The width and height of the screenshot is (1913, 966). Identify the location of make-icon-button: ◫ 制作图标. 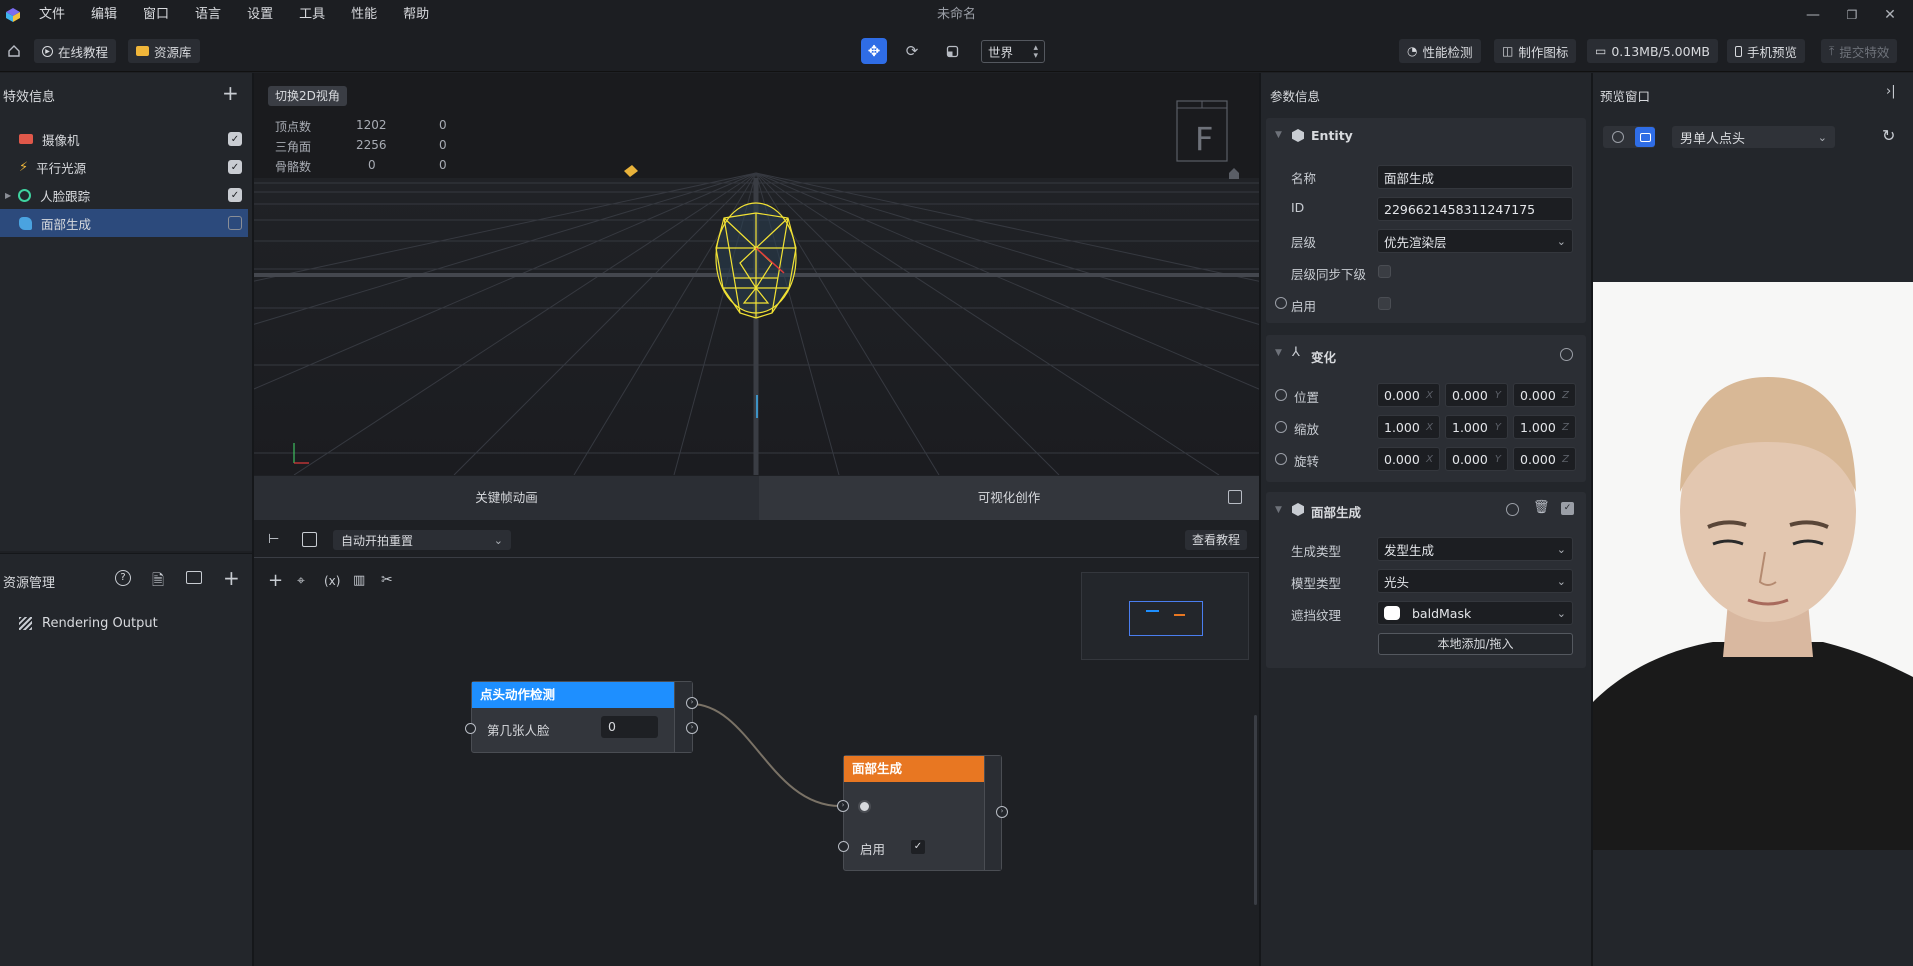
(1535, 51).